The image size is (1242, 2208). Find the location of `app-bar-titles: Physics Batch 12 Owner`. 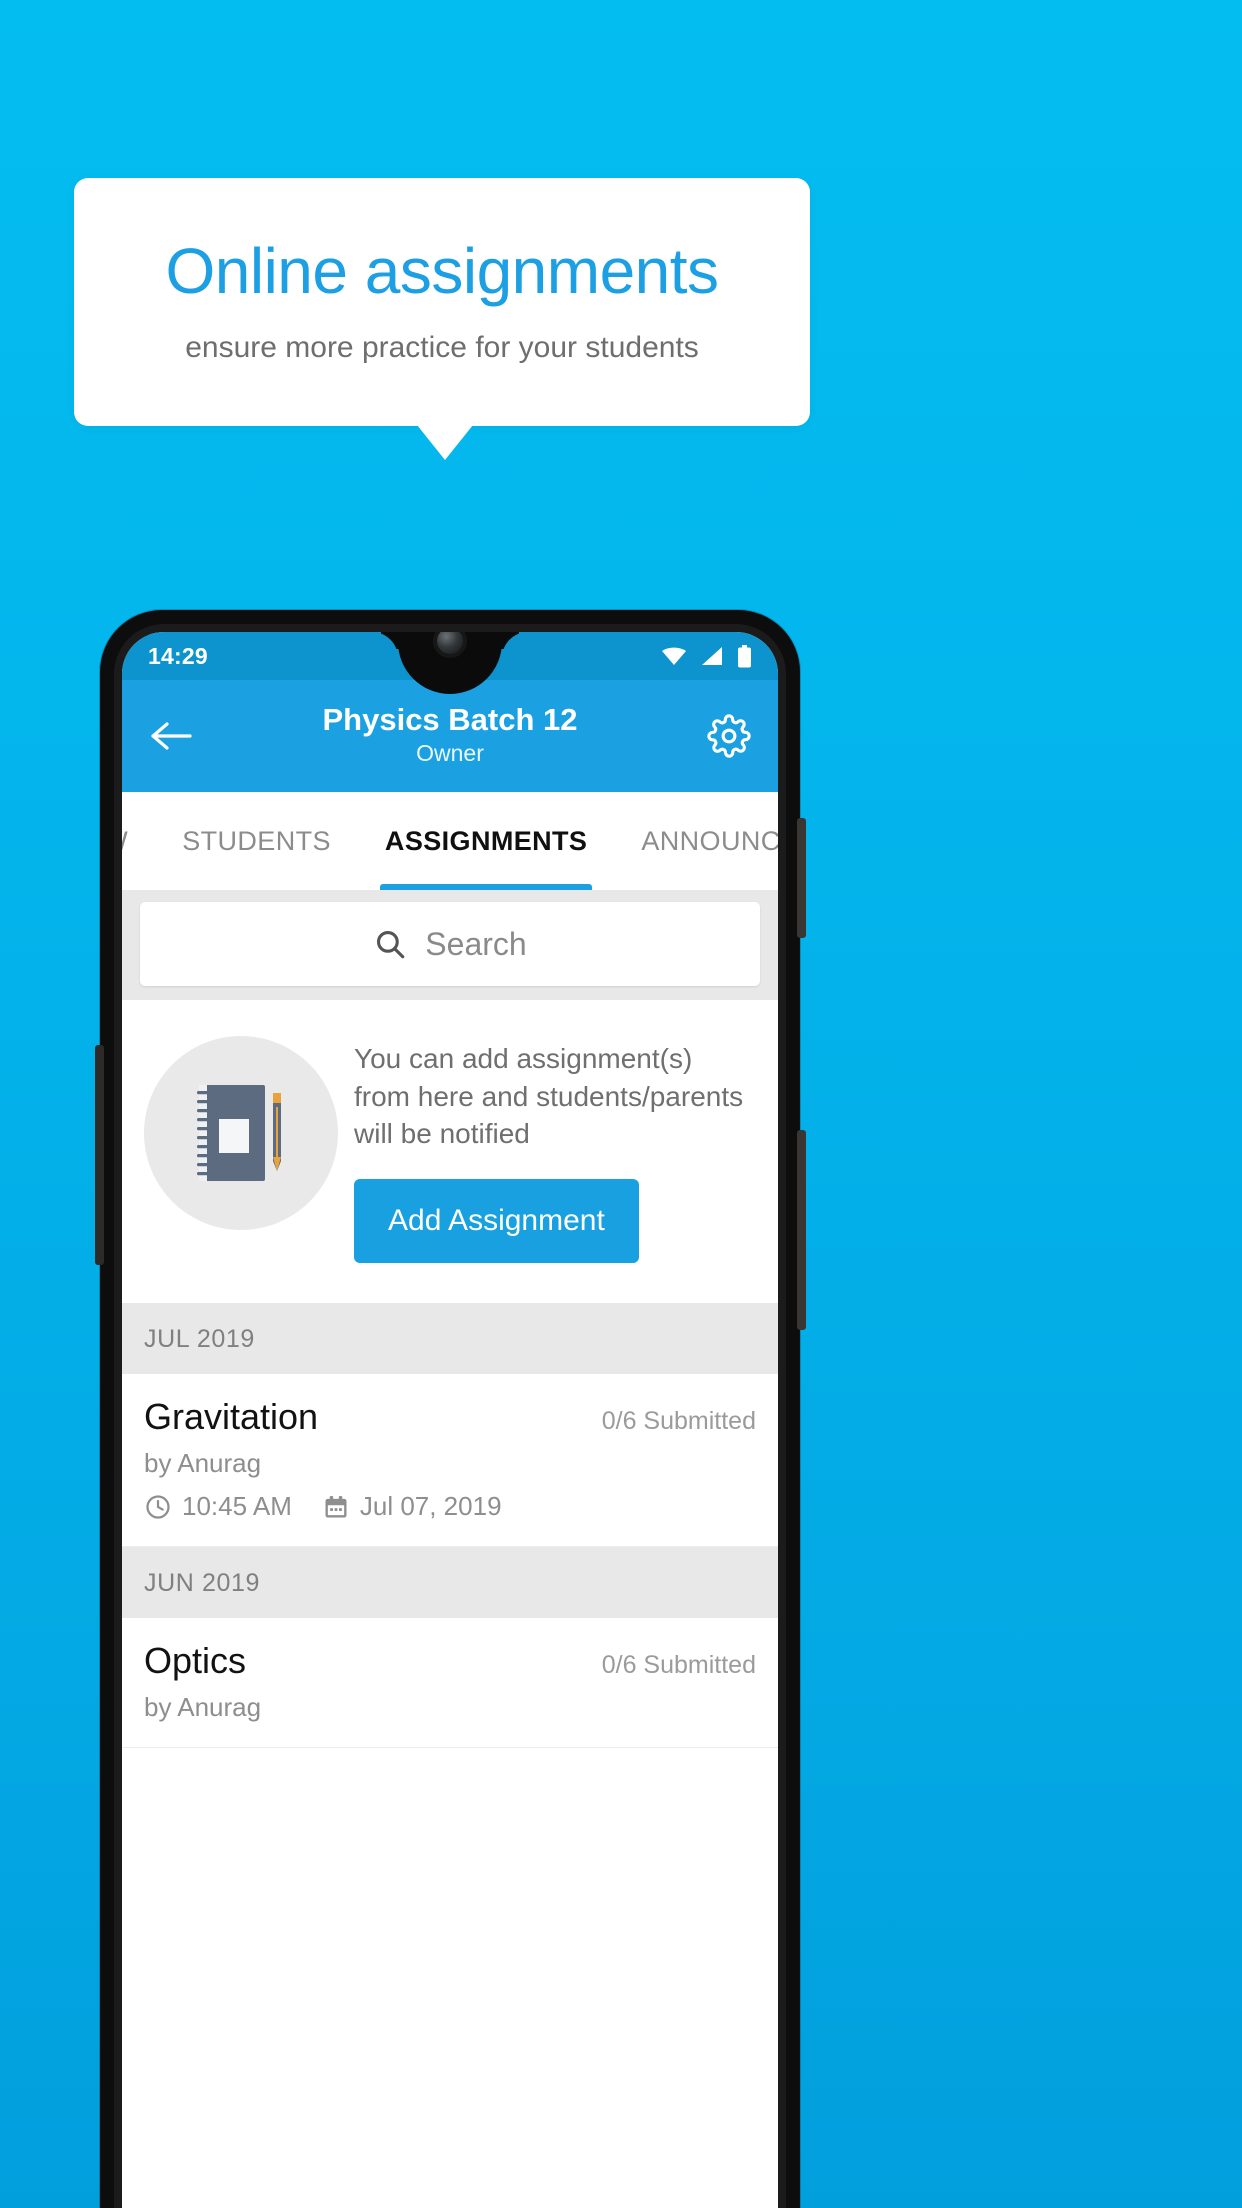

app-bar-titles: Physics Batch 12 Owner is located at coordinates (450, 735).